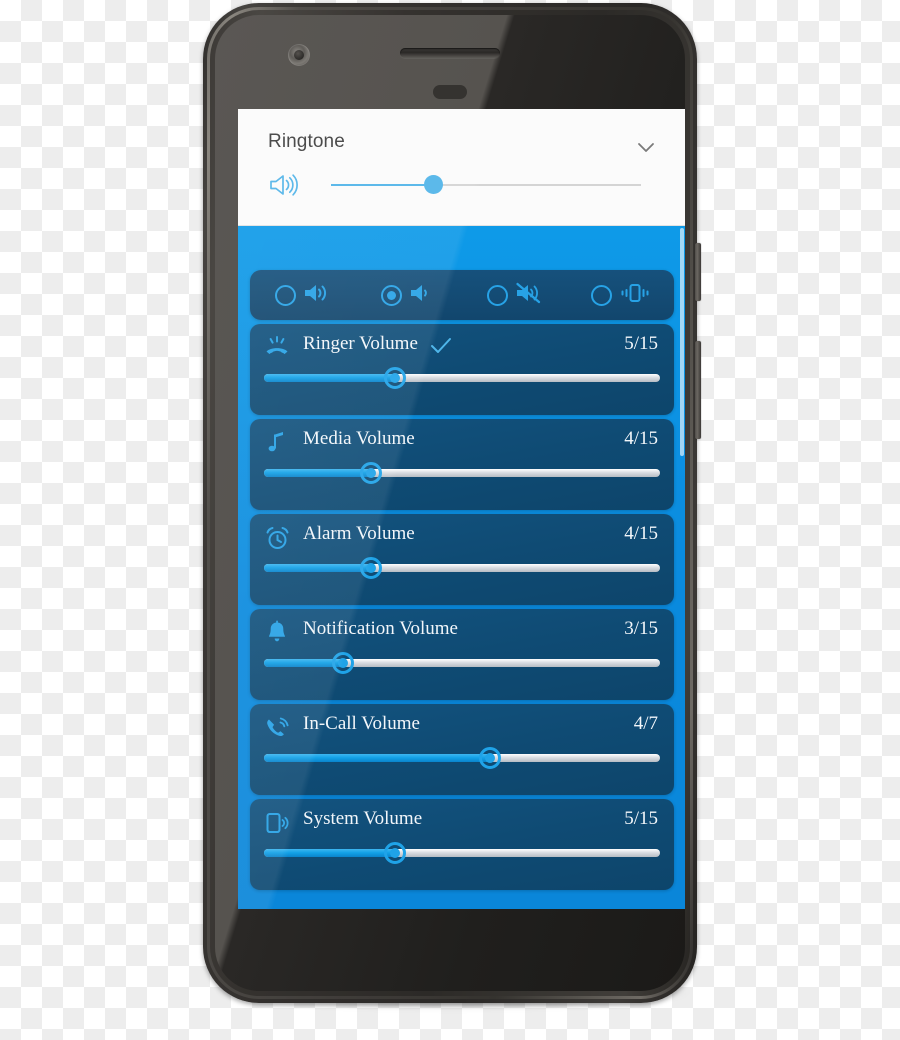  Describe the element at coordinates (462, 663) in the screenshot. I see `volume-slider-notification` at that location.